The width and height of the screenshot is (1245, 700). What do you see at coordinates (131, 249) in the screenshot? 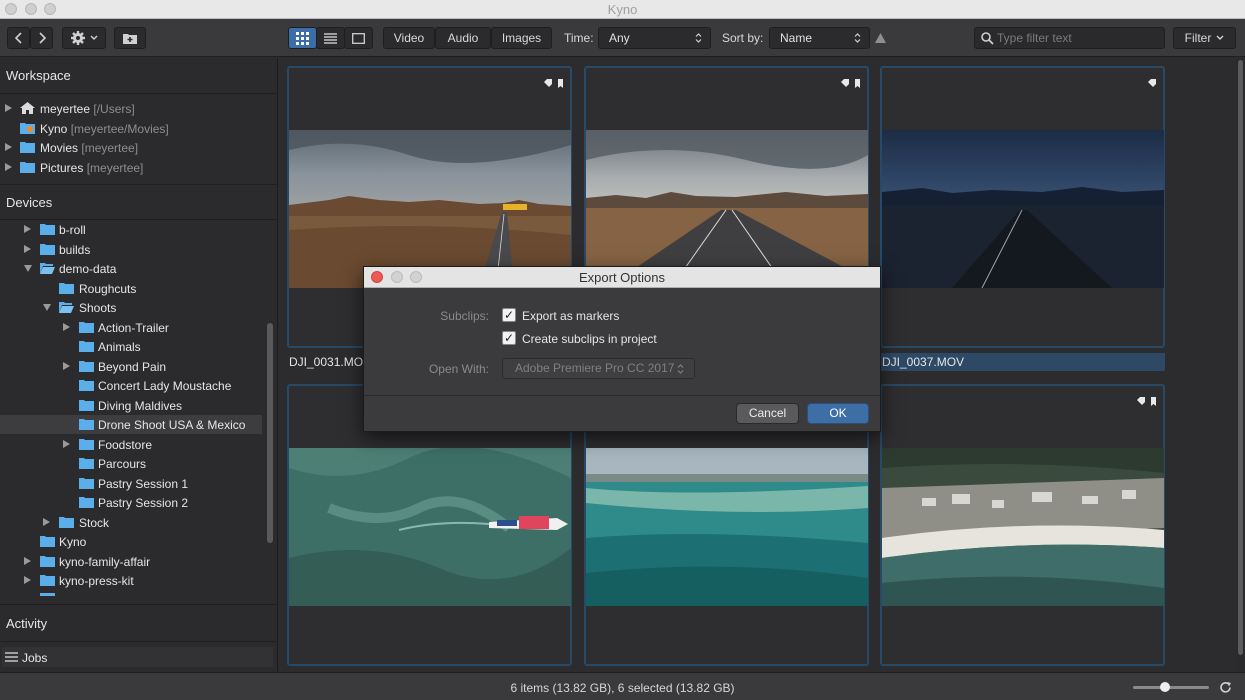
I see `device-item-builds: builds` at bounding box center [131, 249].